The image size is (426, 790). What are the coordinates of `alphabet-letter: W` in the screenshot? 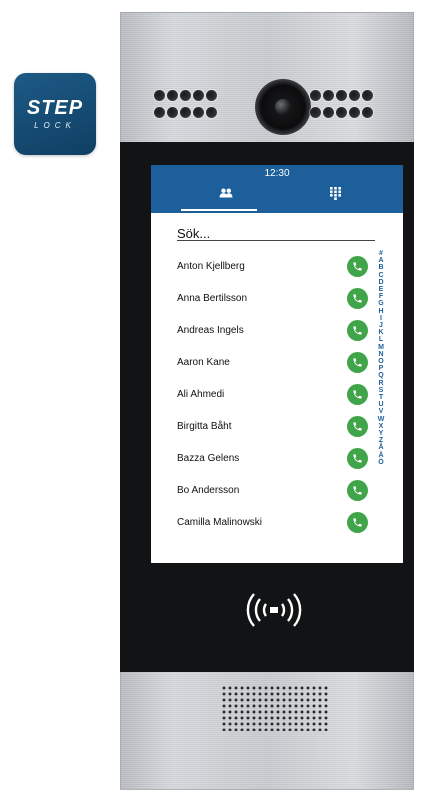 It's located at (381, 419).